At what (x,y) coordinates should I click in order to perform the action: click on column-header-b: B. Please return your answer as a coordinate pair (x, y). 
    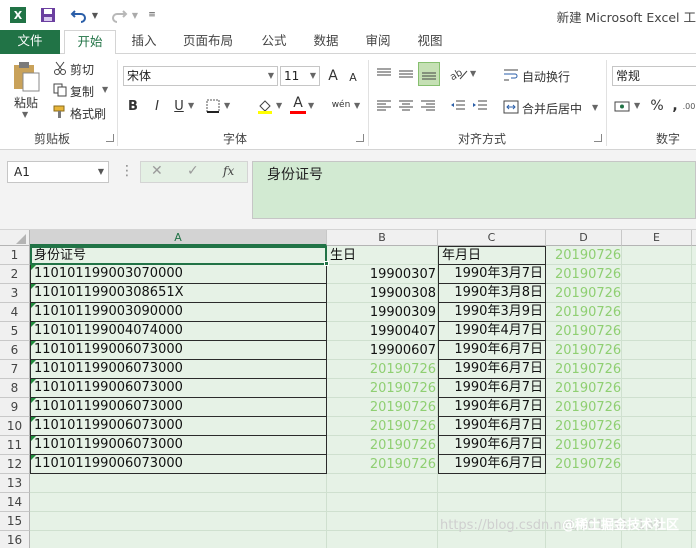
    Looking at the image, I should click on (382, 238).